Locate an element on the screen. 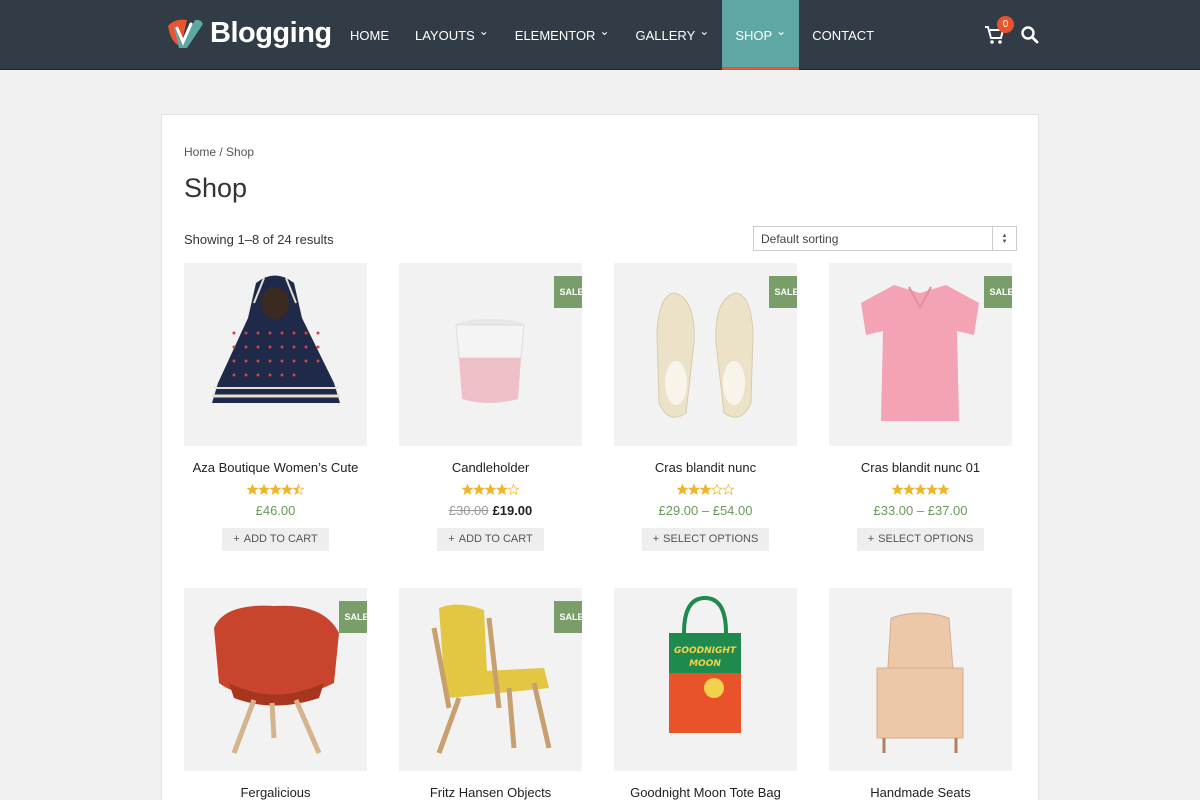 Image resolution: width=1200 pixels, height=800 pixels. product-name: Candleholder is located at coordinates (490, 467).